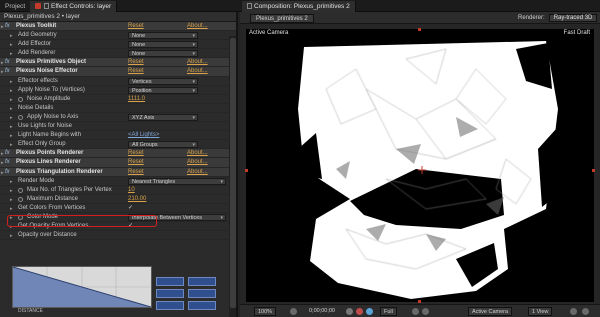  What do you see at coordinates (490, 311) in the screenshot?
I see `camera-dropdown: Active Camera` at bounding box center [490, 311].